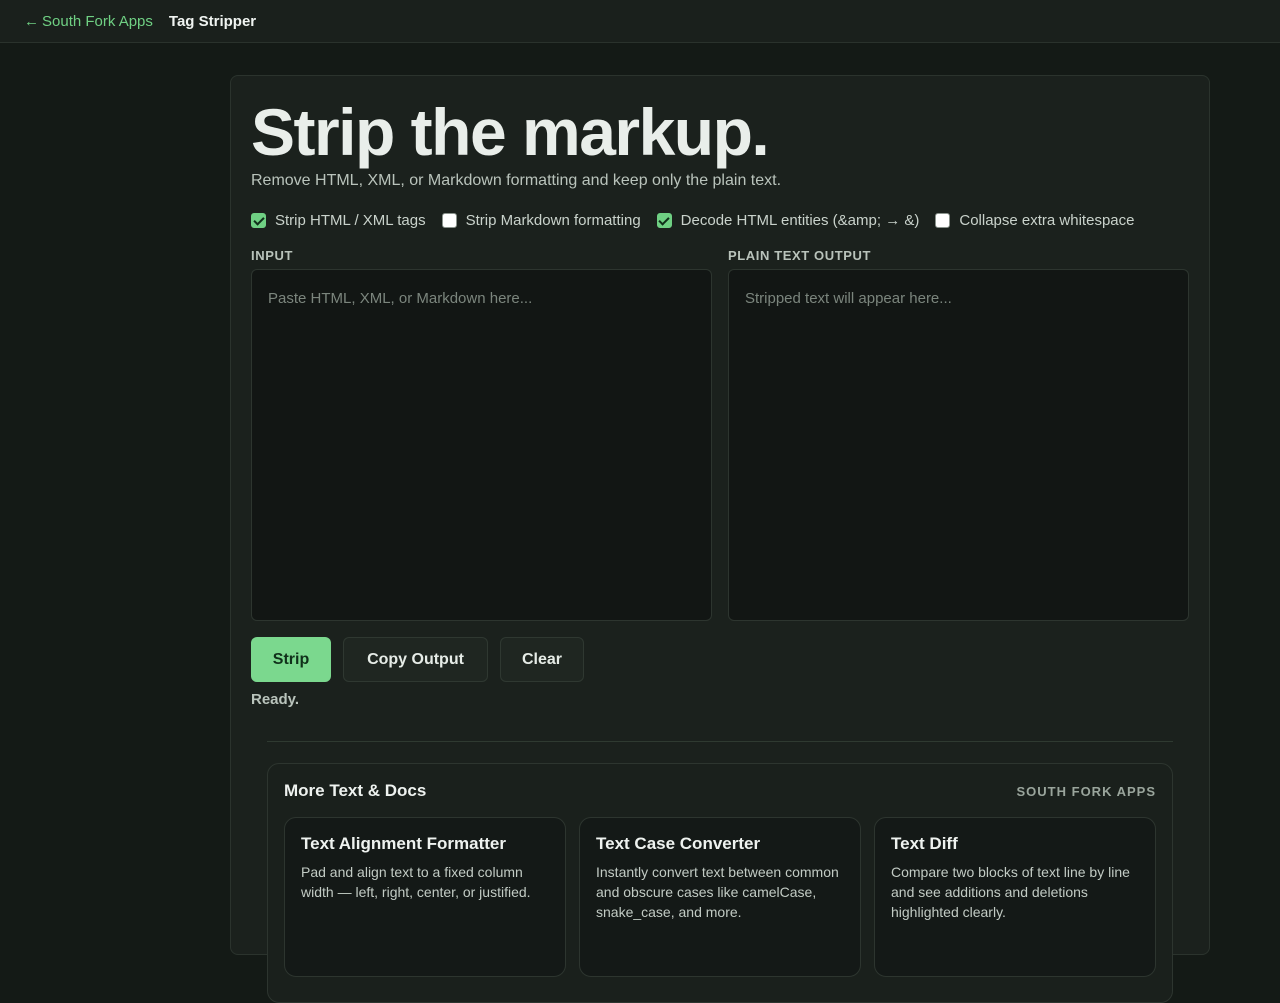 The height and width of the screenshot is (1003, 1280). I want to click on clear-button: Clear, so click(542, 659).